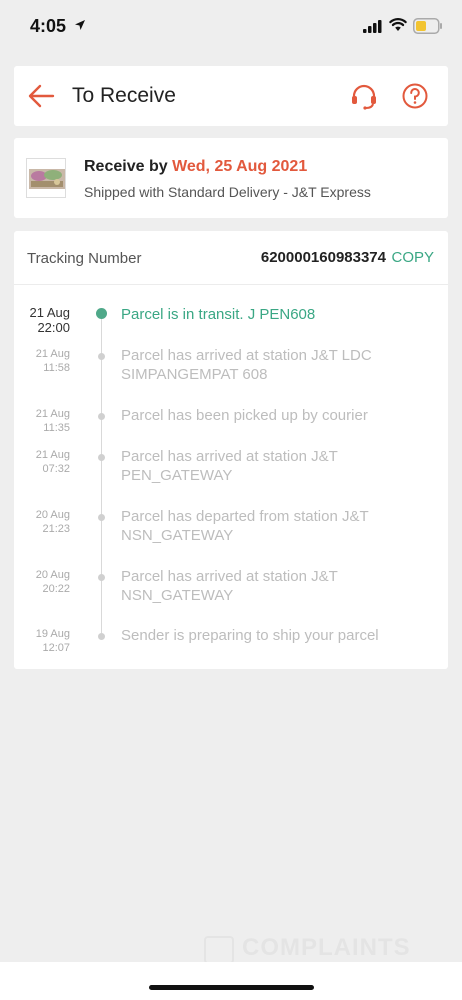 The image size is (462, 1000). Describe the element at coordinates (240, 166) in the screenshot. I see `receive-date: Wed, 25 Aug 2021` at that location.